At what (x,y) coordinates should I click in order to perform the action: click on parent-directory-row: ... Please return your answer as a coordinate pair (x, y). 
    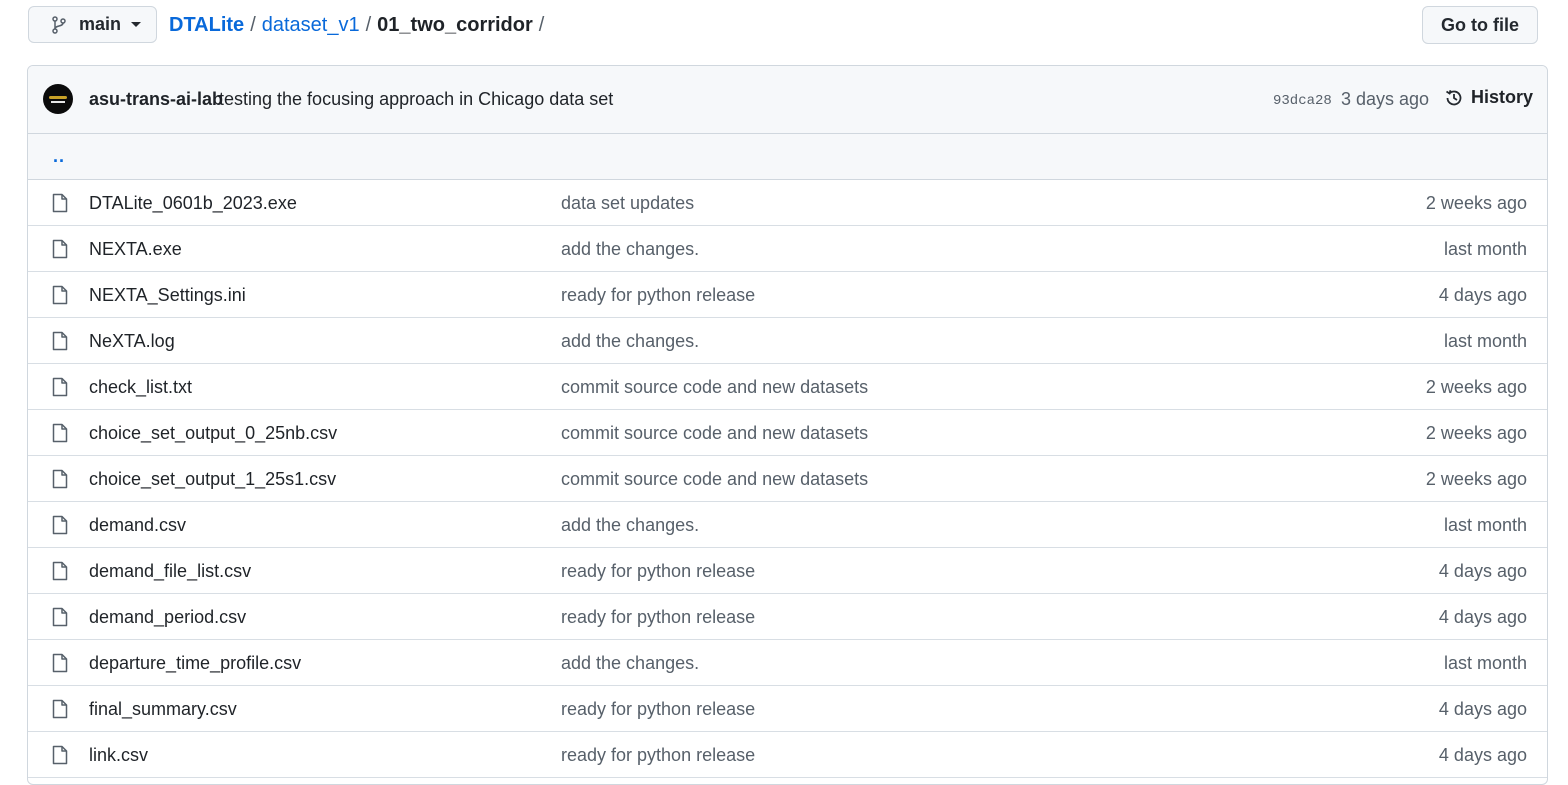
    Looking at the image, I should click on (787, 157).